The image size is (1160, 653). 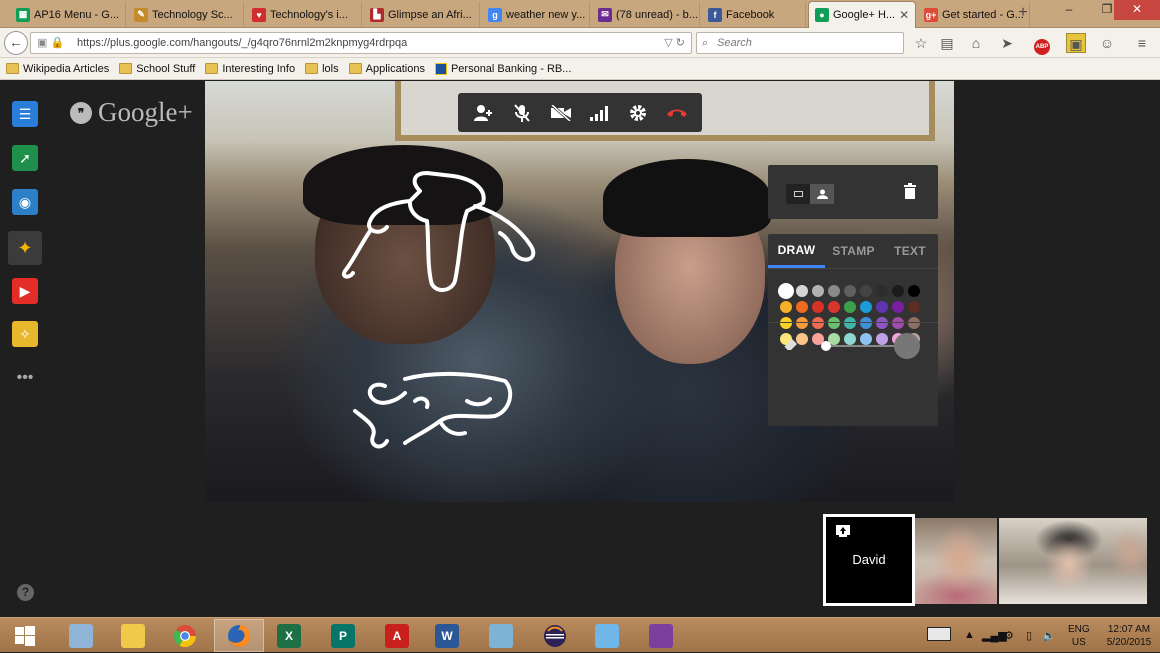 What do you see at coordinates (386, 69) in the screenshot?
I see `bookmark-item: Applications` at bounding box center [386, 69].